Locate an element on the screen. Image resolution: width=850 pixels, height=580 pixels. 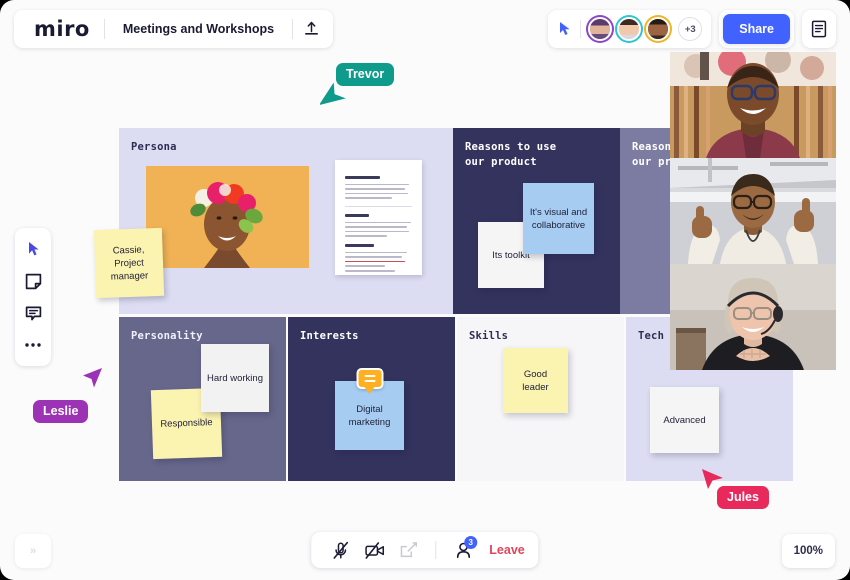
persona-photo is located at coordinates (227, 217).